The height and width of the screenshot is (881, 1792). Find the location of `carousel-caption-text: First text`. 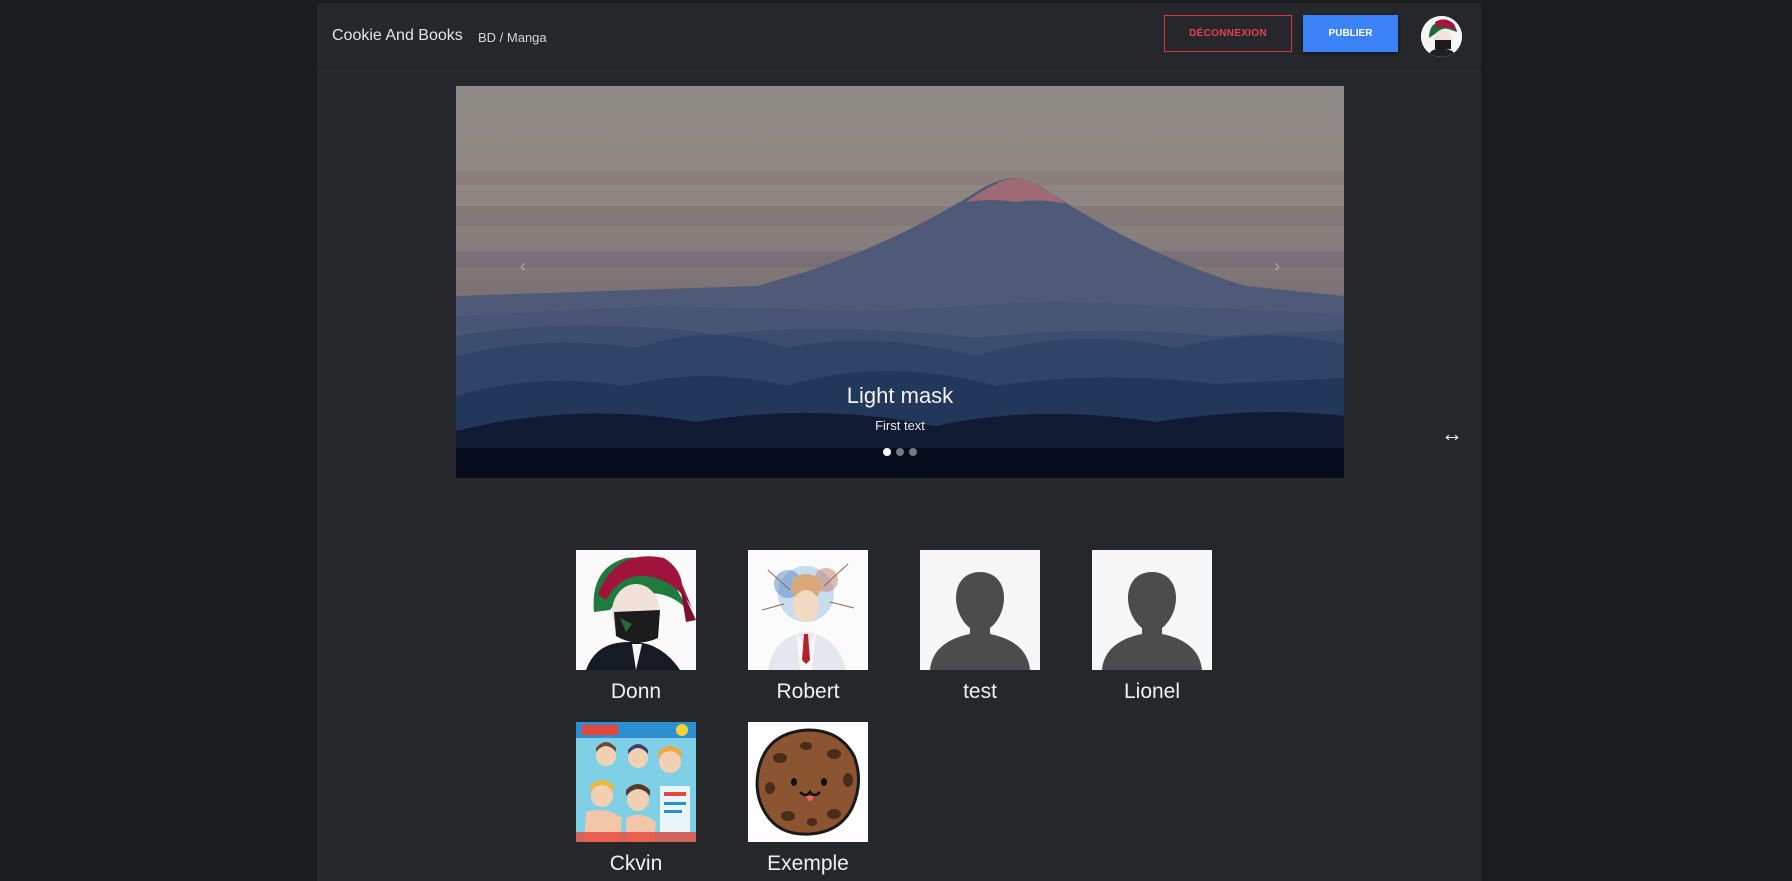

carousel-caption-text: First text is located at coordinates (900, 425).